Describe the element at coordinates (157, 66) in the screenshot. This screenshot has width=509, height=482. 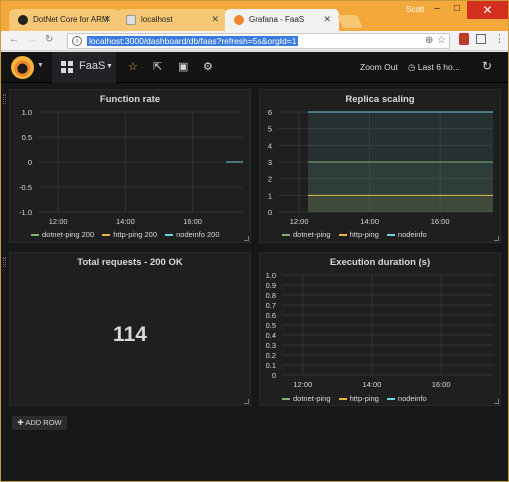
I see `share-icon: ⇱` at that location.